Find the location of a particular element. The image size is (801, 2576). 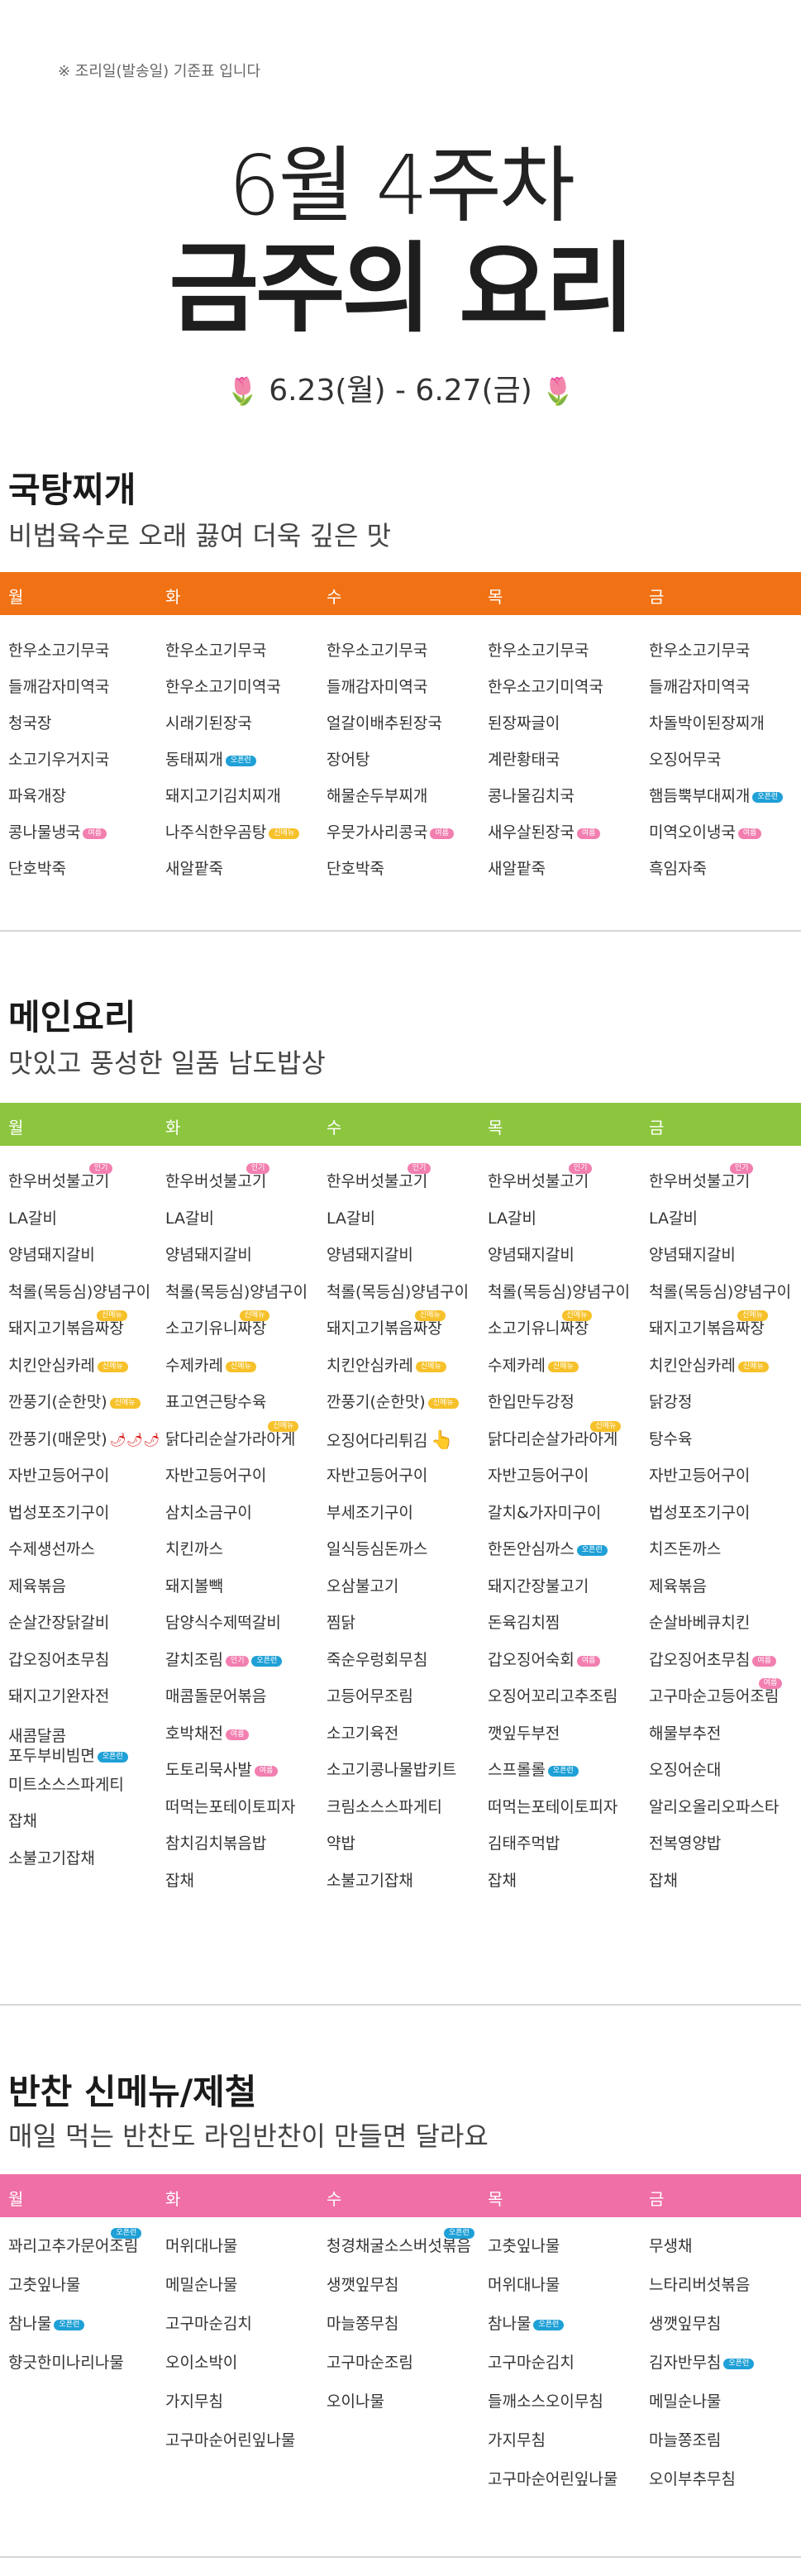

menu-item: 김자반무침 오픈런 is located at coordinates (702, 2363).